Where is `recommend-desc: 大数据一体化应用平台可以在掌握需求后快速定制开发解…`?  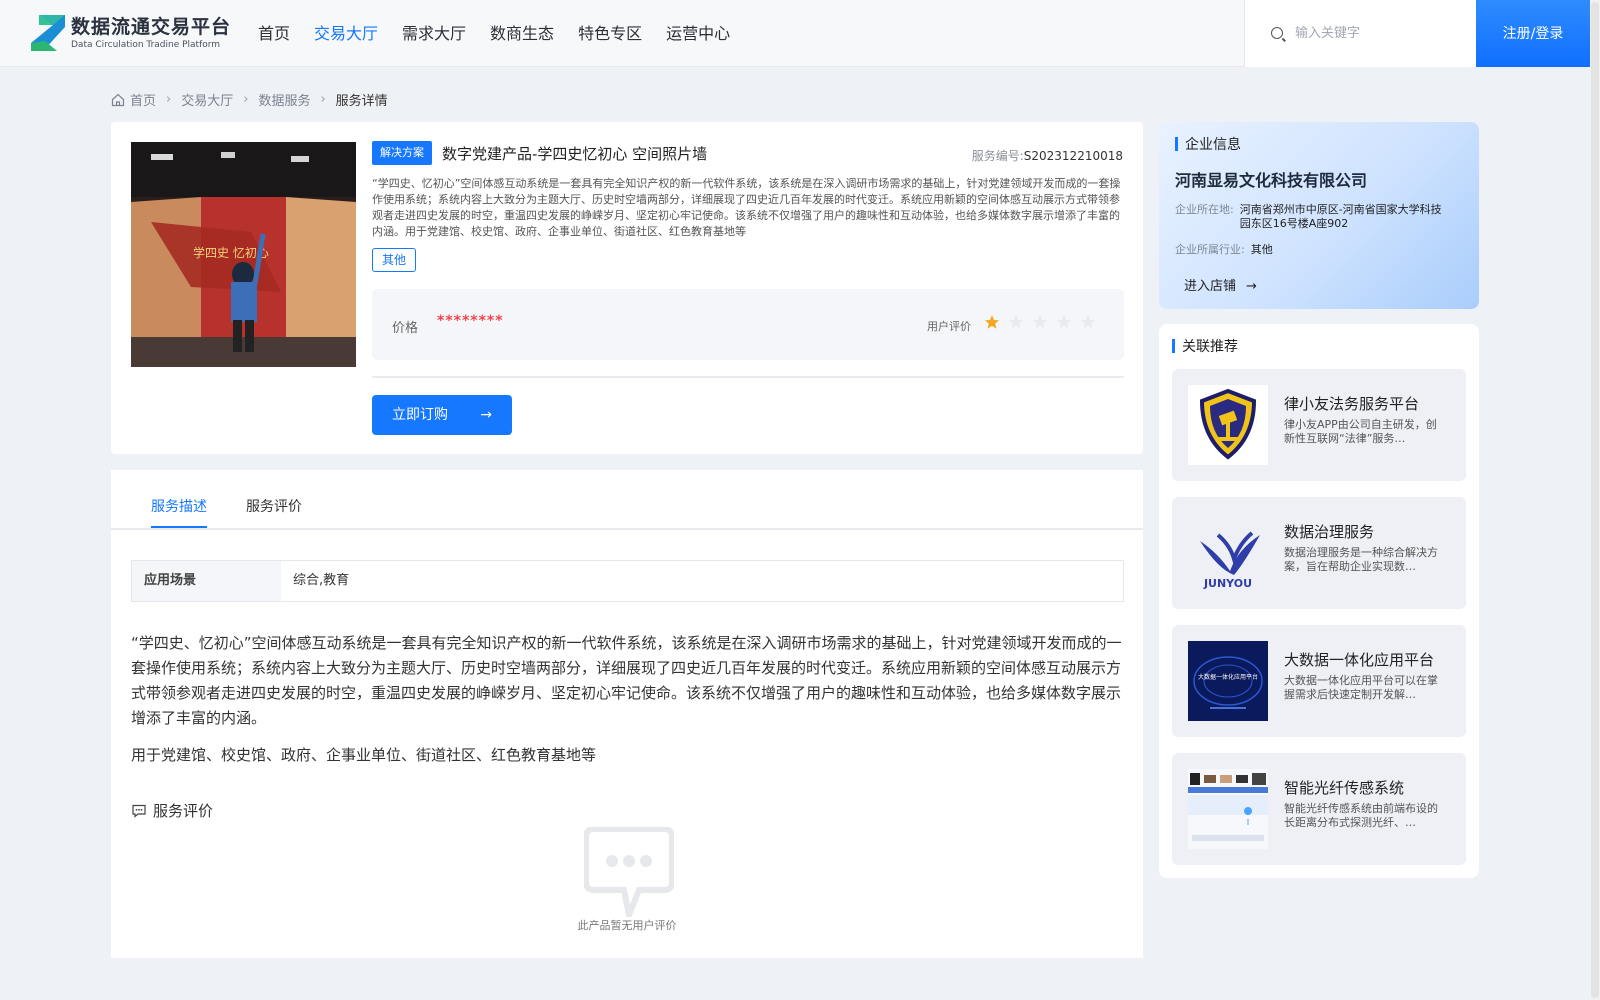 recommend-desc: 大数据一体化应用平台可以在掌握需求后快速定制开发解… is located at coordinates (1361, 687).